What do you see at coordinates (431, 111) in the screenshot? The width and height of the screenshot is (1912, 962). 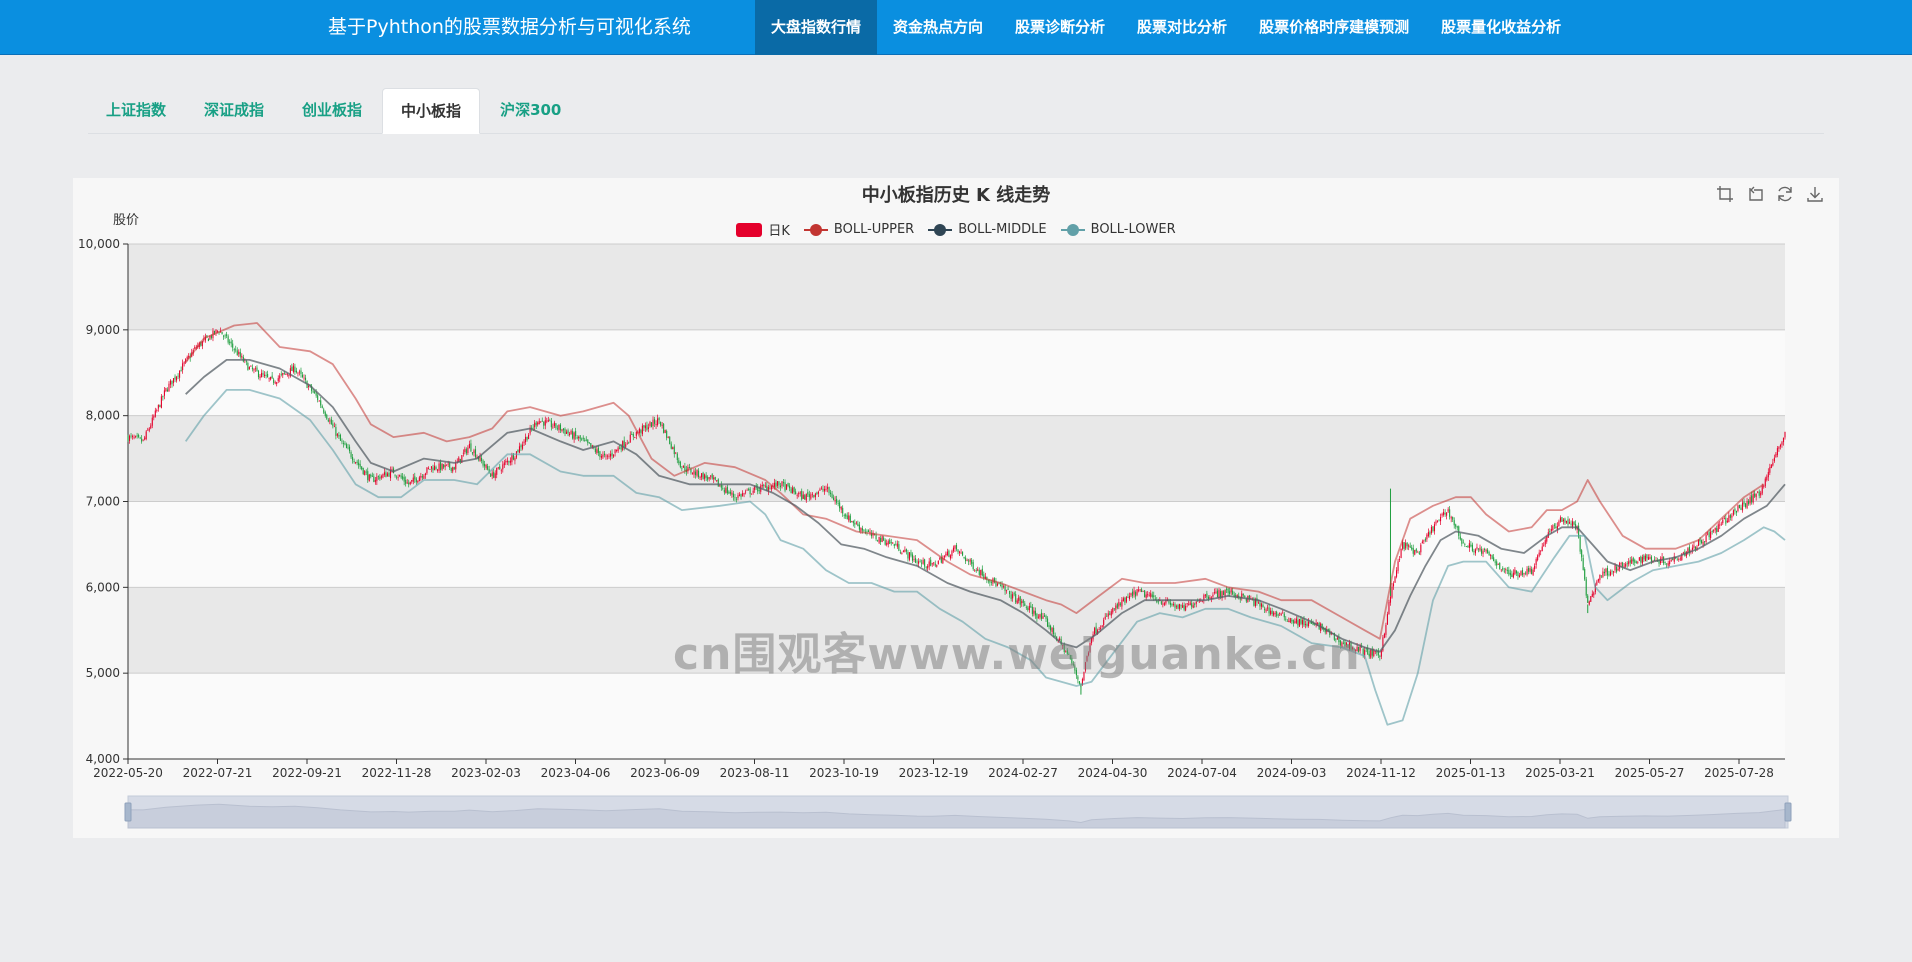 I see `tab-sme-board: 中小板指` at bounding box center [431, 111].